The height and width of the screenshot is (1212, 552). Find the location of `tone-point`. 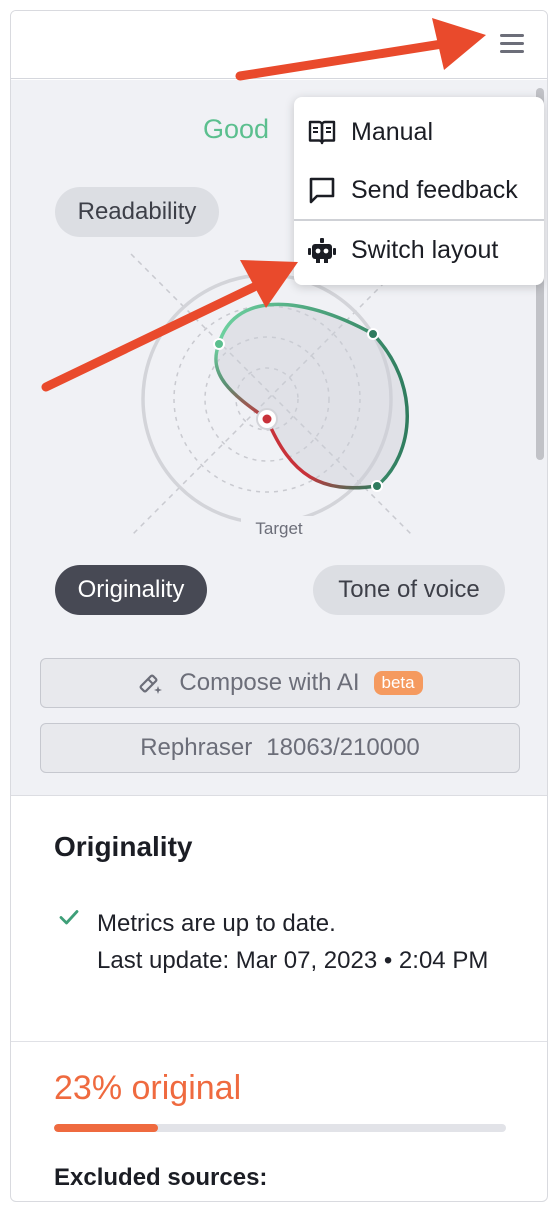

tone-point is located at coordinates (373, 334).